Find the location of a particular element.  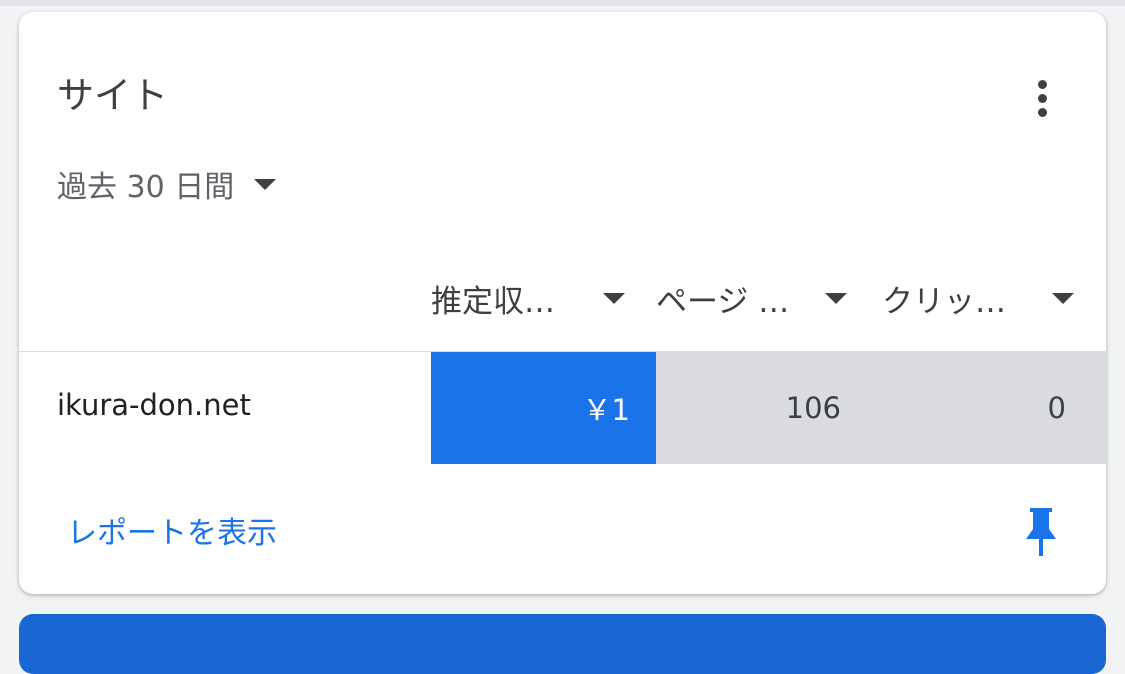

top-divider is located at coordinates (562, 3).